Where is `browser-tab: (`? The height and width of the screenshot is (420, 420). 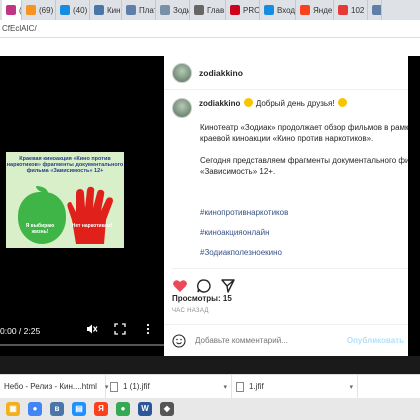
browser-tab: ( is located at coordinates (12, 10).